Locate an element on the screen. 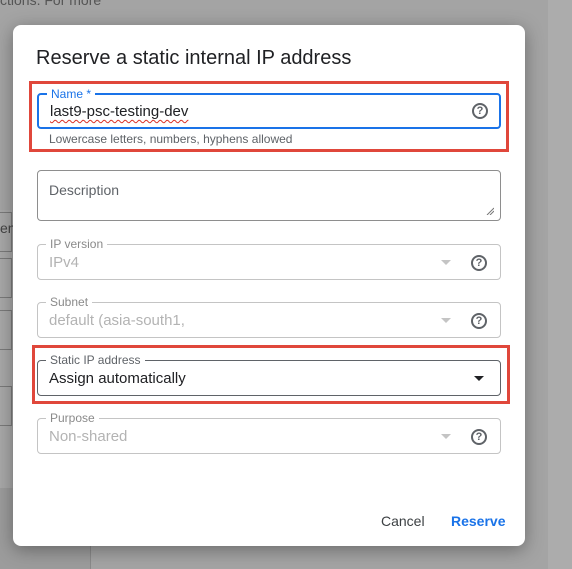  description-placeholder: Description is located at coordinates (84, 190).